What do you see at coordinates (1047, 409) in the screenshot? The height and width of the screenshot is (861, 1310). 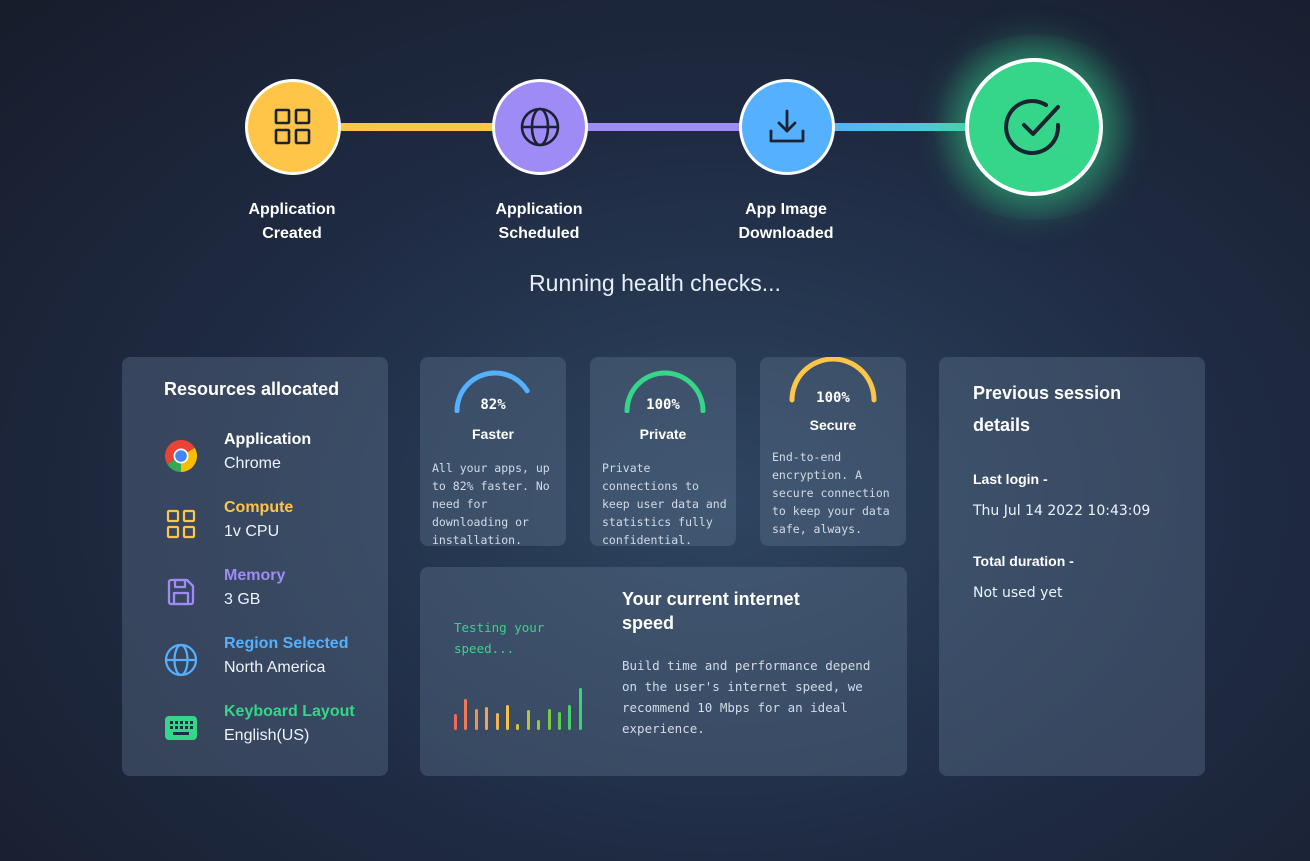 I see `session-title: Previous session details` at bounding box center [1047, 409].